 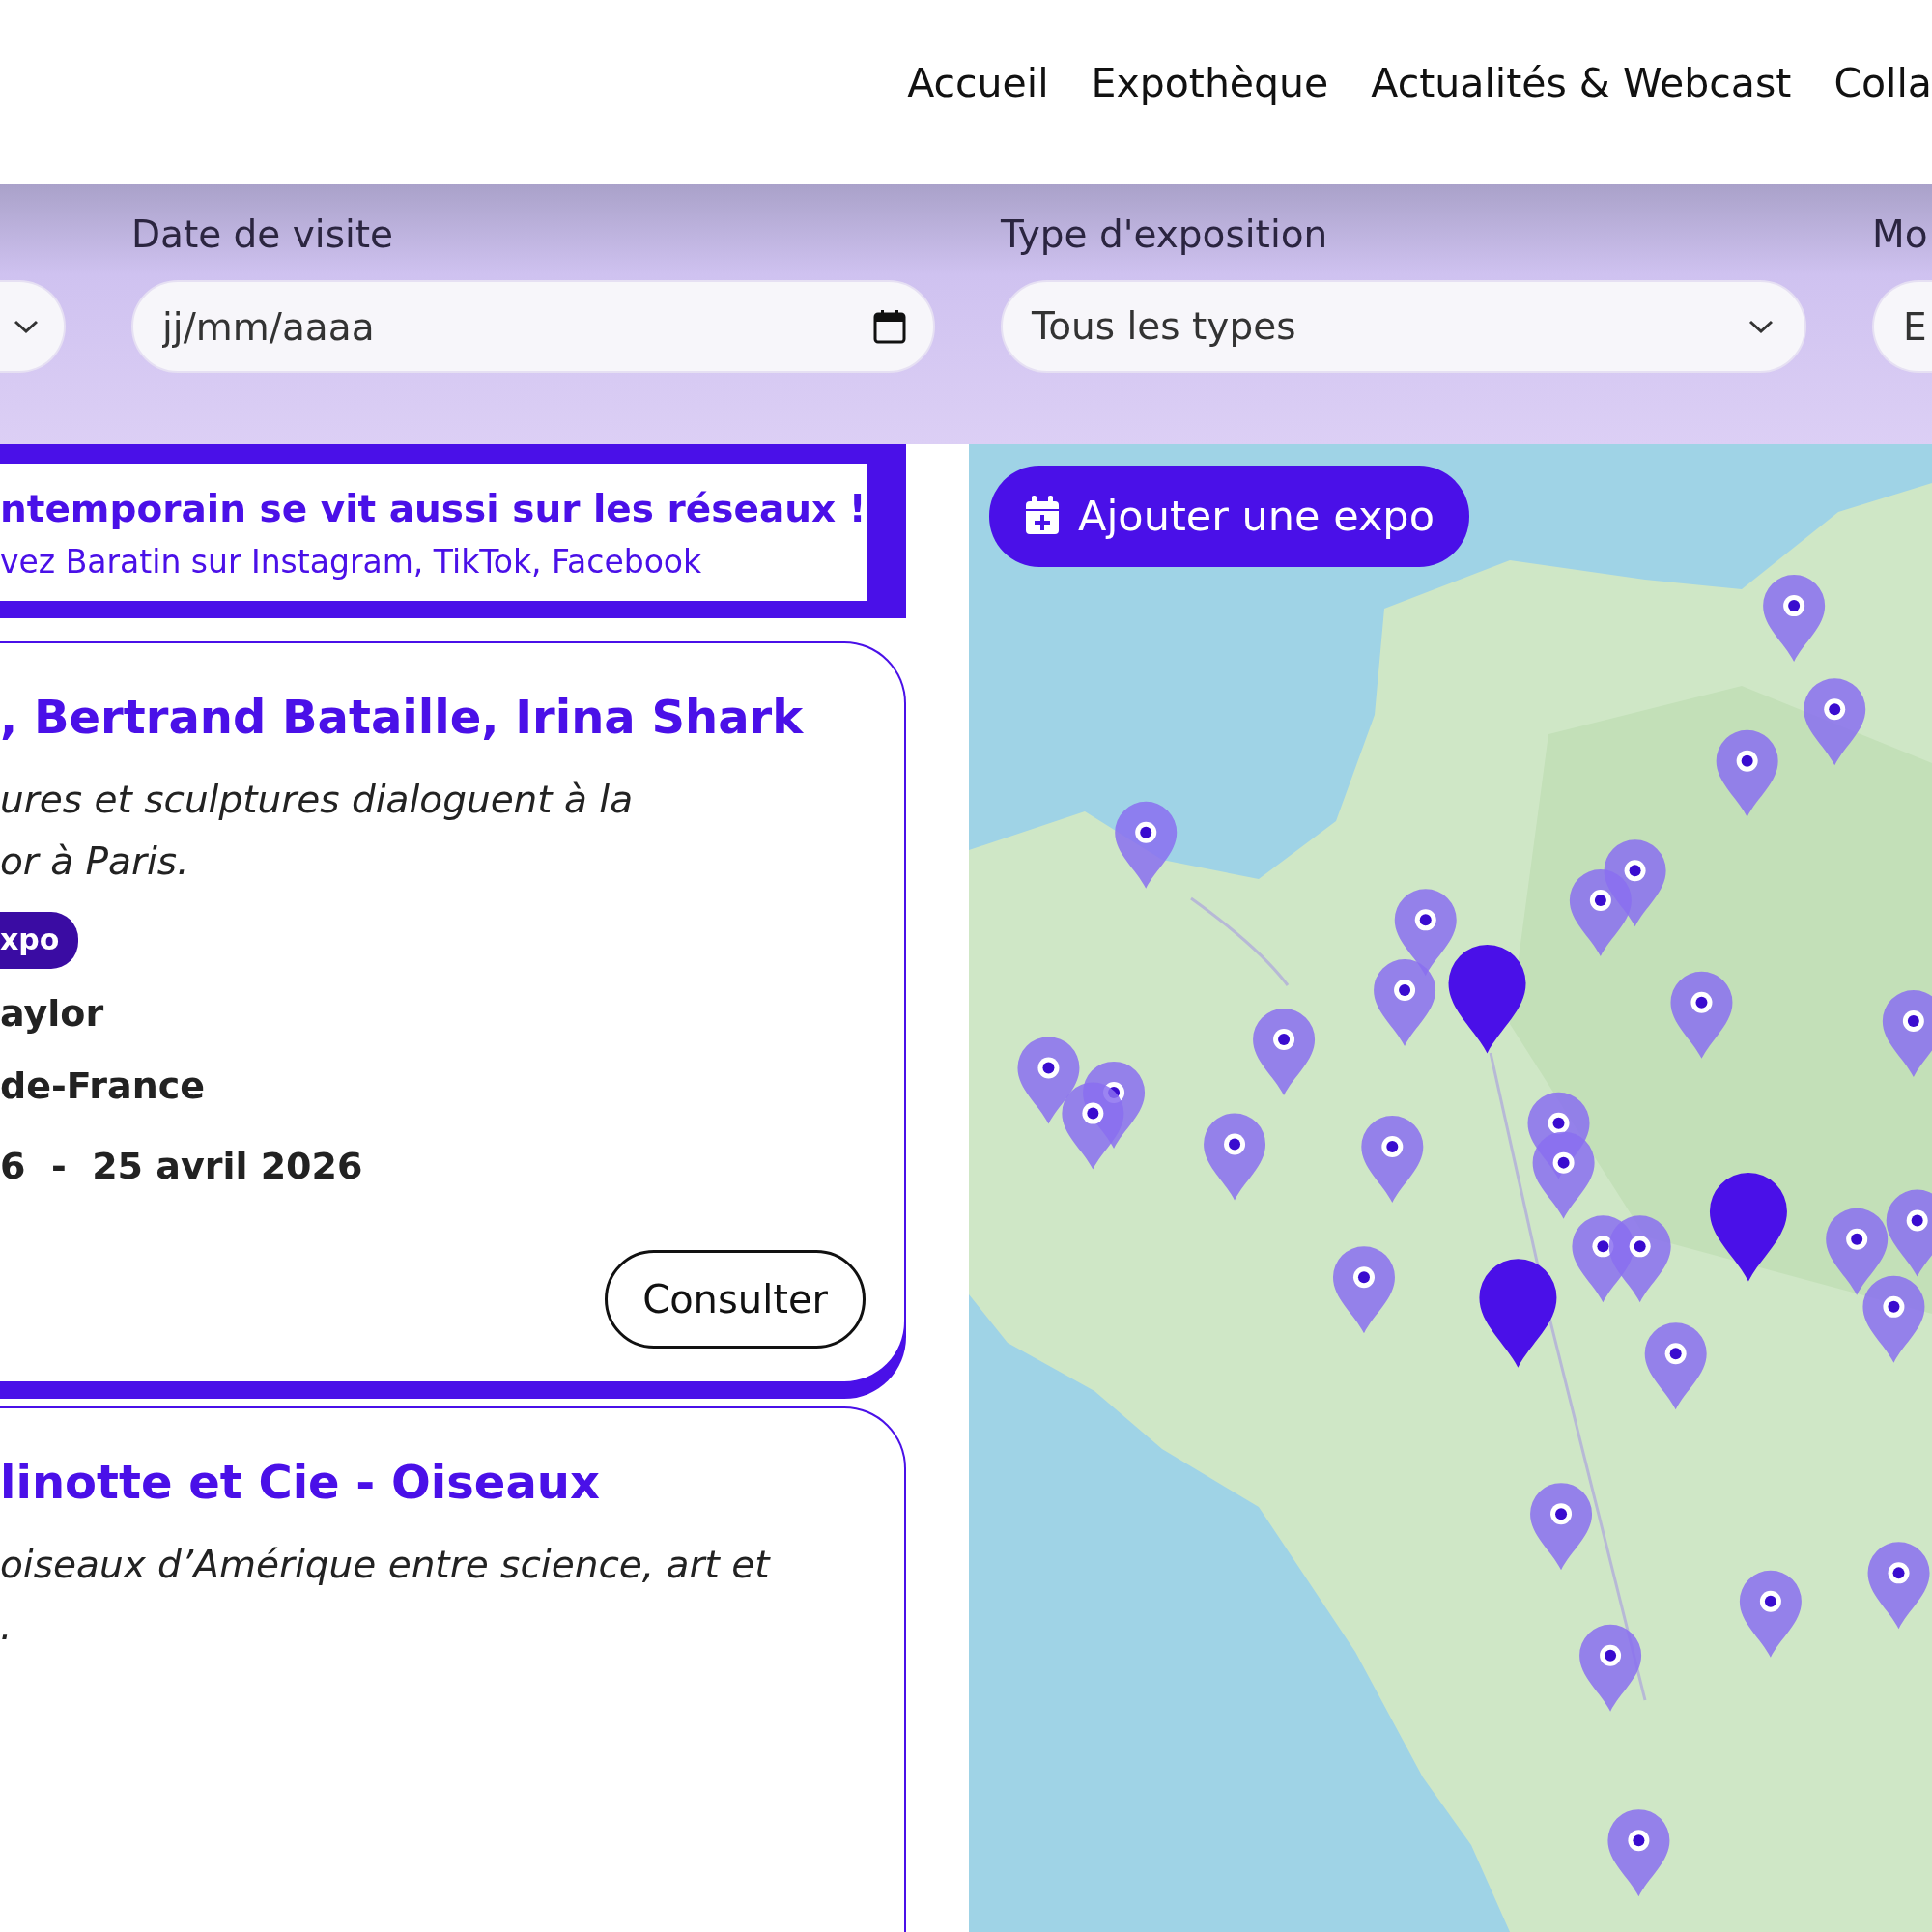 I want to click on type-tag: xpo, so click(x=39, y=940).